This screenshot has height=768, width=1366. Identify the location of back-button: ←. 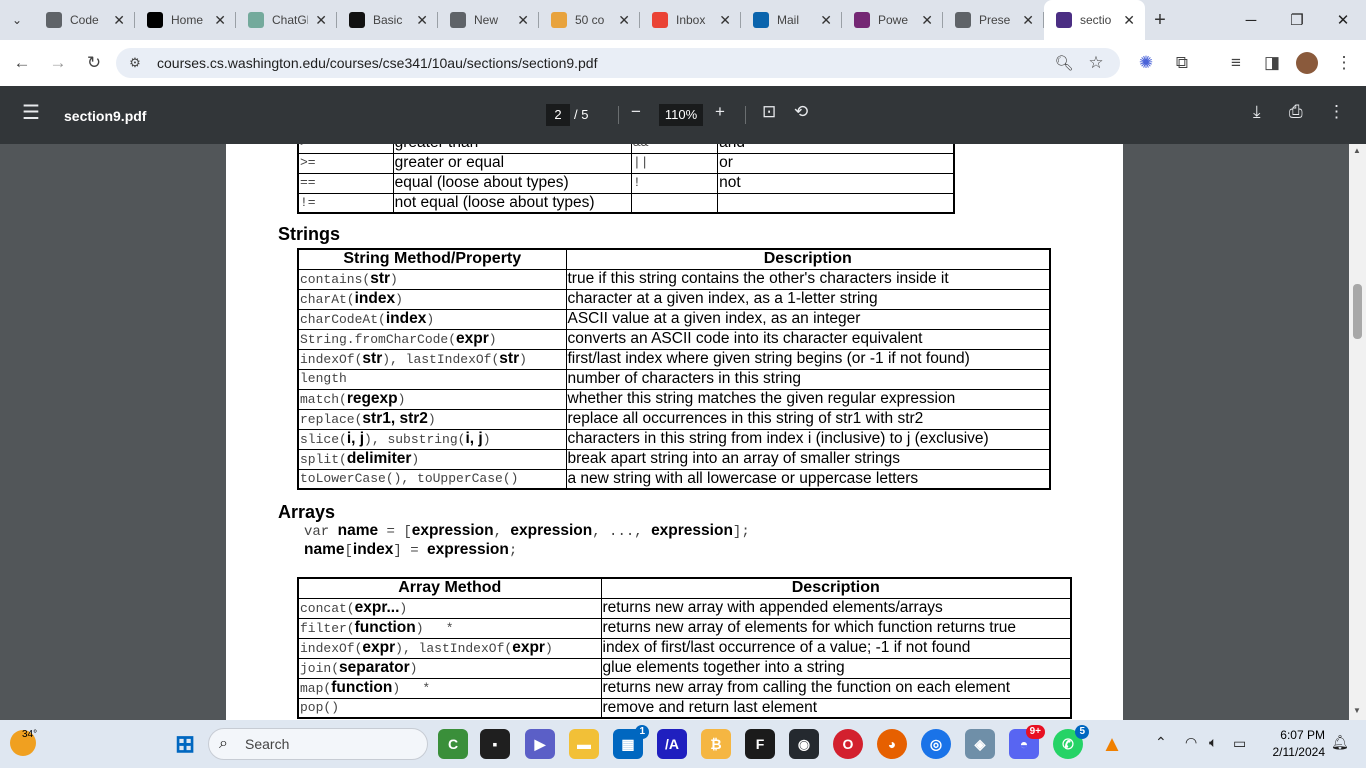
(22, 63).